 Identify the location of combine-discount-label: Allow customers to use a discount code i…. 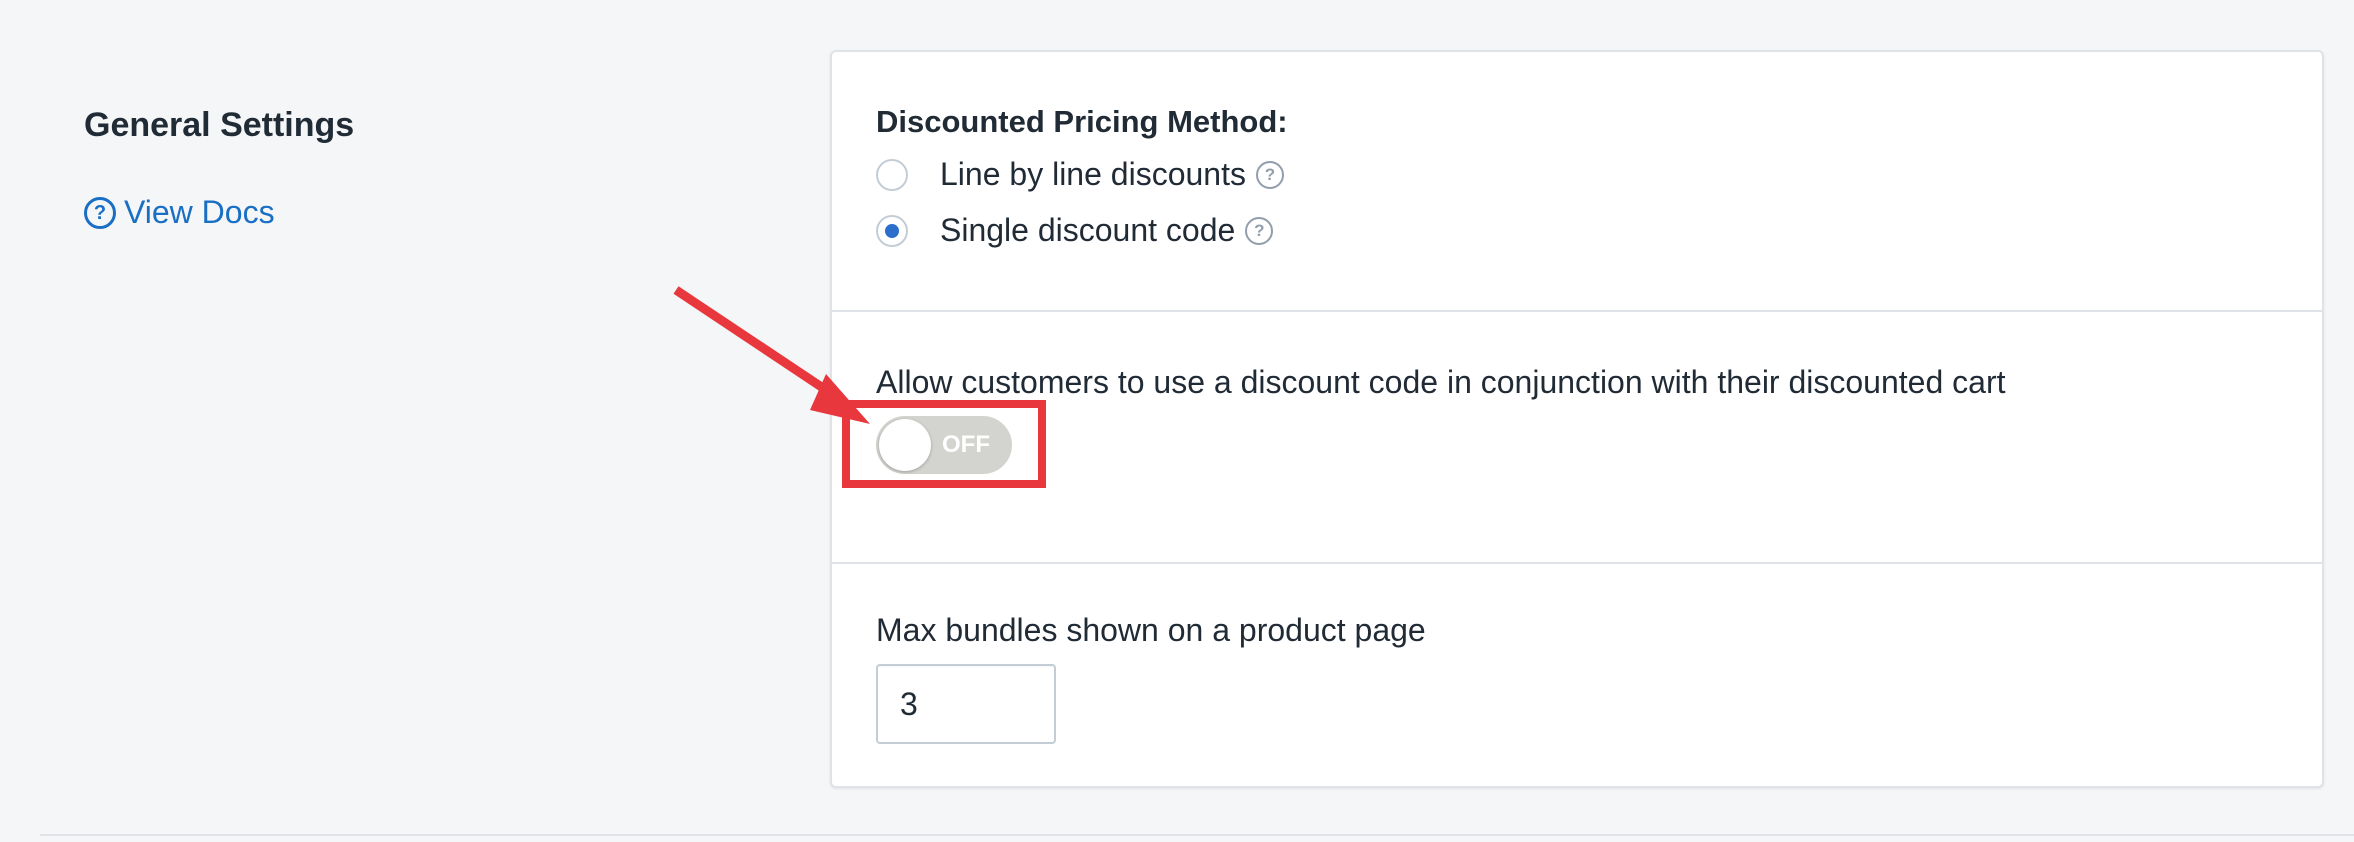
(1441, 382).